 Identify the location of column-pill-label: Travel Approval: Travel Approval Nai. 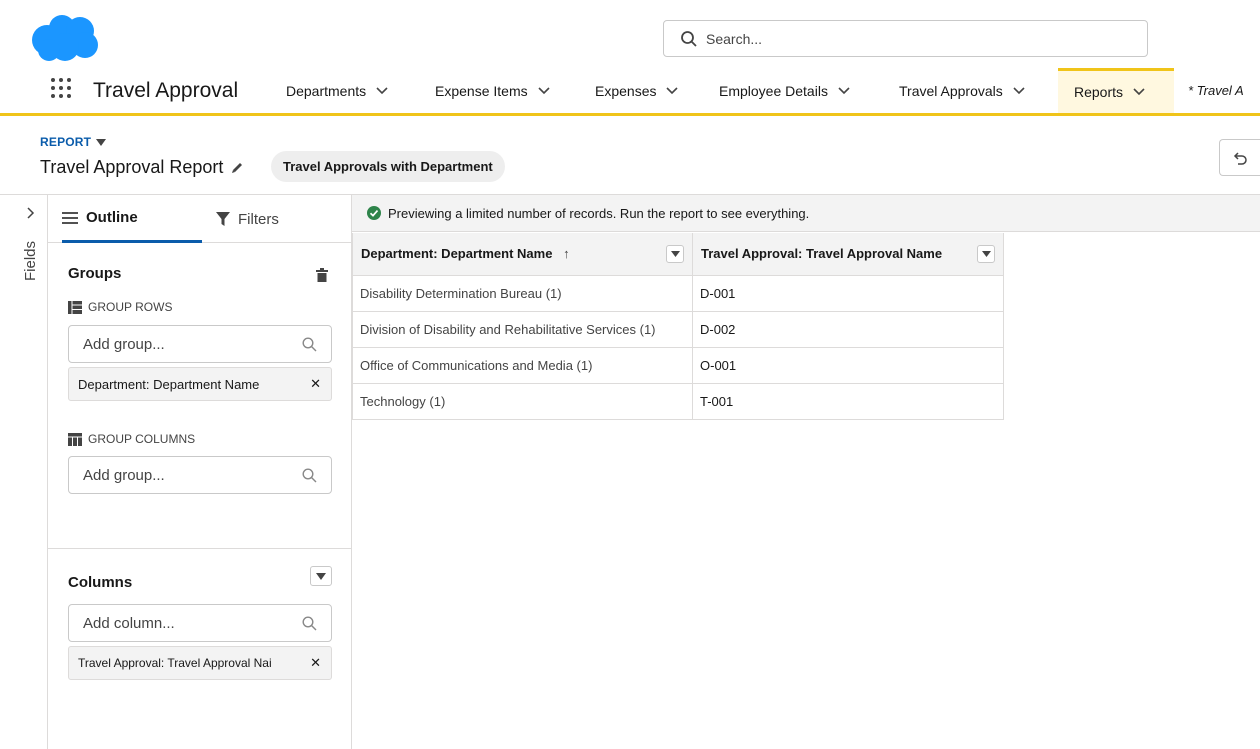
(175, 663).